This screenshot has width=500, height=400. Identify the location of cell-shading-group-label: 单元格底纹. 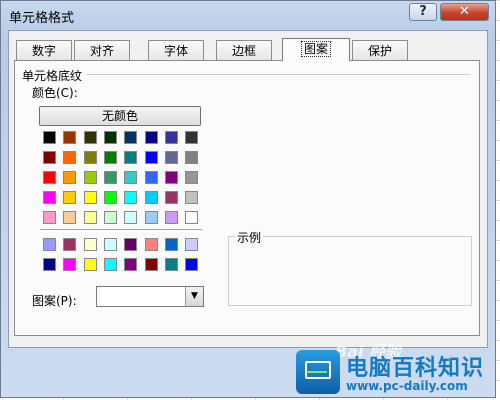
(52, 76).